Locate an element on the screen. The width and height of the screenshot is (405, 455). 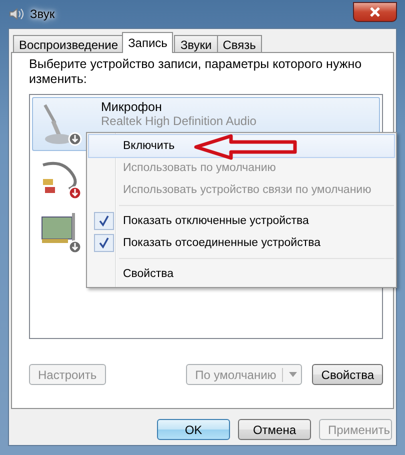
window-title: Звук is located at coordinates (42, 14).